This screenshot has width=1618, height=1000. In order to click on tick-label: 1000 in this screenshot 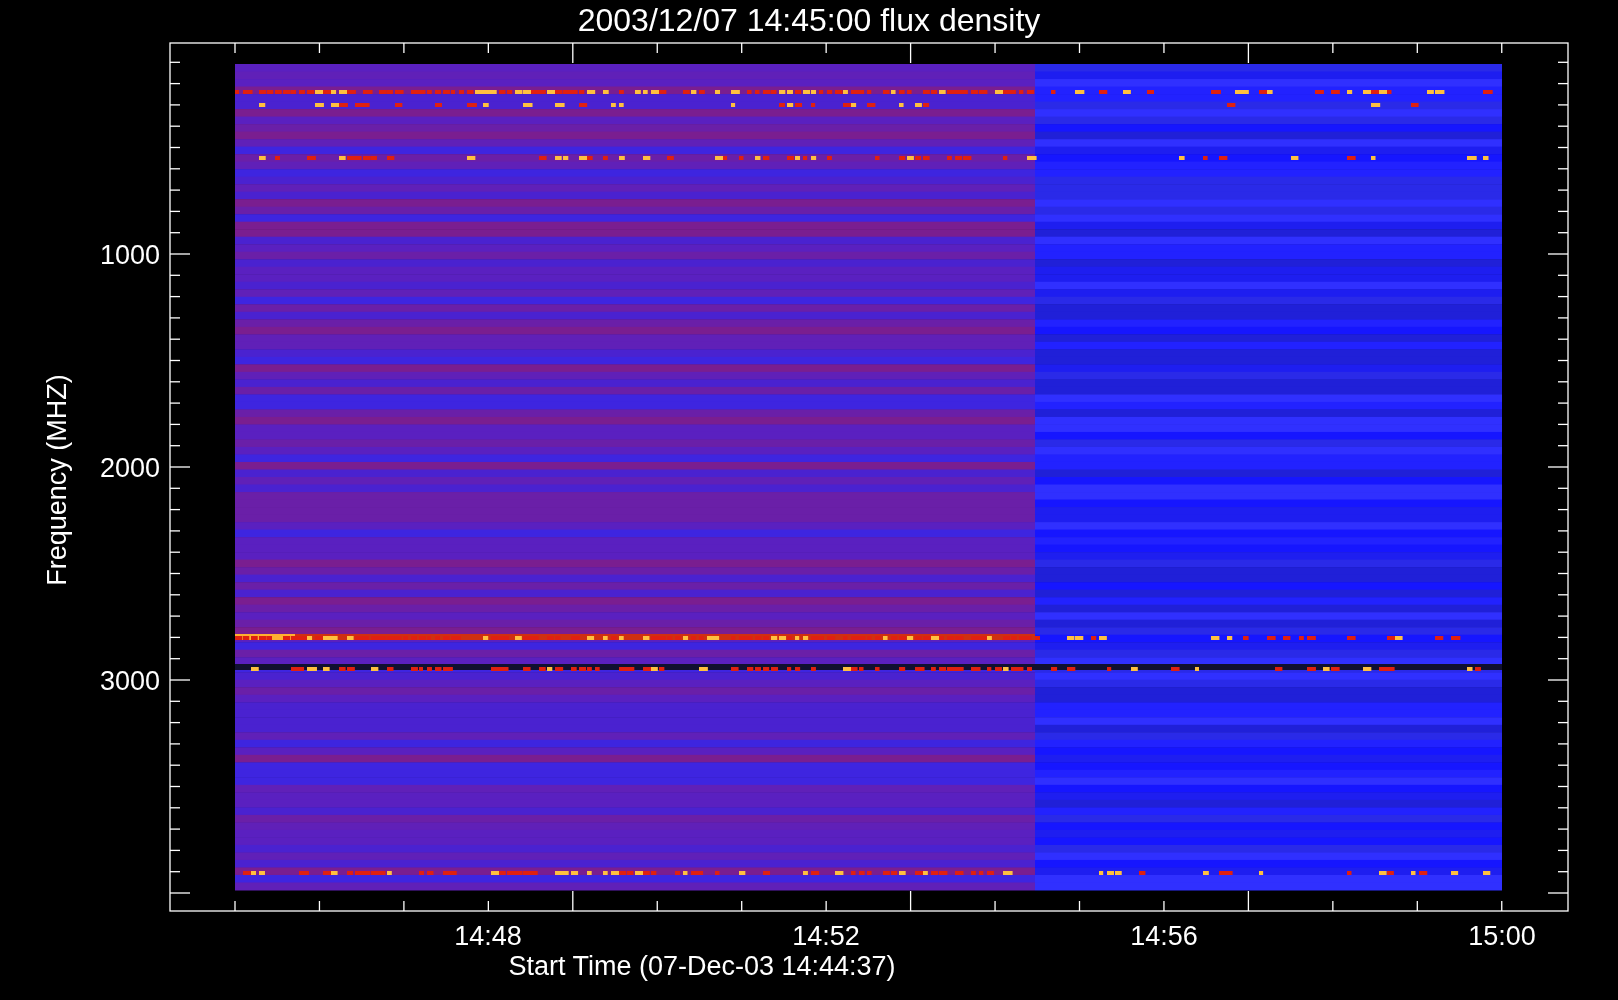, I will do `click(129, 255)`.